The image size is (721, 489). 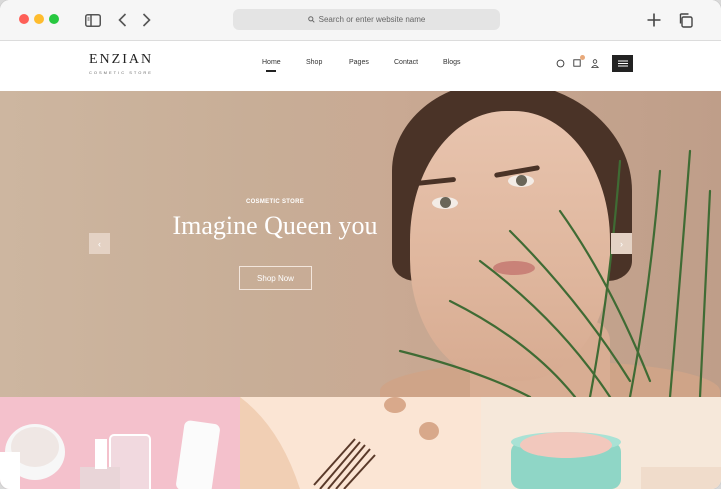 What do you see at coordinates (122, 20) in the screenshot?
I see `back-icon` at bounding box center [122, 20].